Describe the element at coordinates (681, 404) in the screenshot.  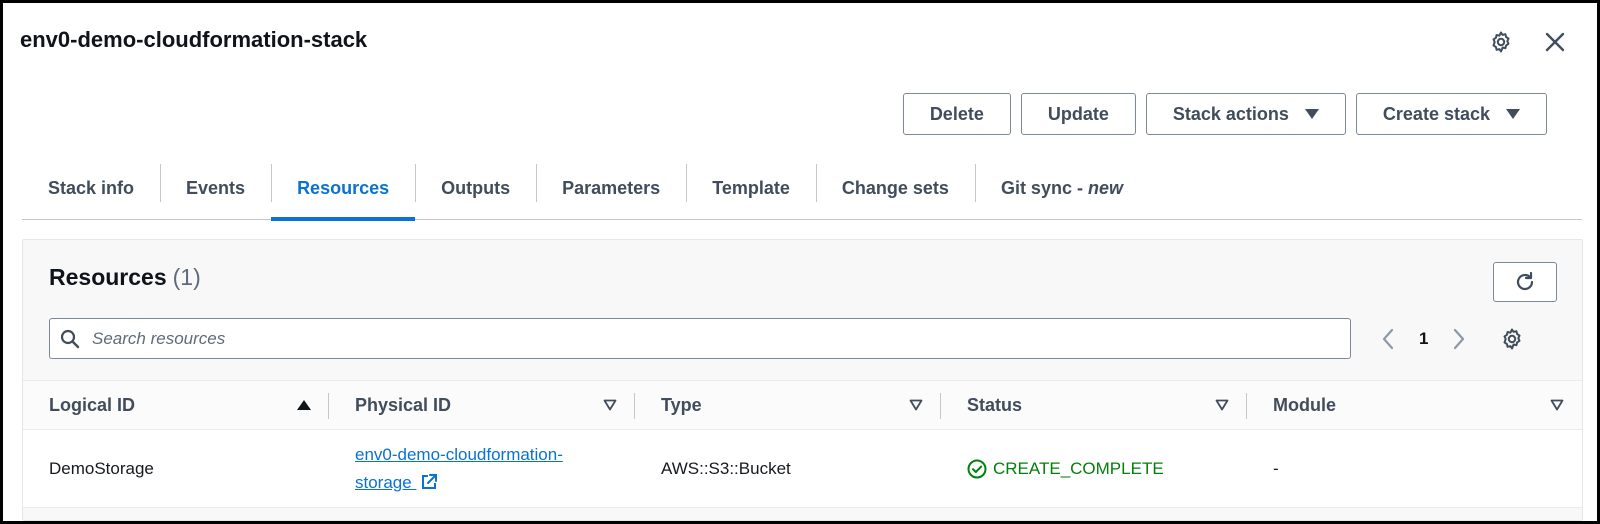
I see `column-label: Type` at that location.